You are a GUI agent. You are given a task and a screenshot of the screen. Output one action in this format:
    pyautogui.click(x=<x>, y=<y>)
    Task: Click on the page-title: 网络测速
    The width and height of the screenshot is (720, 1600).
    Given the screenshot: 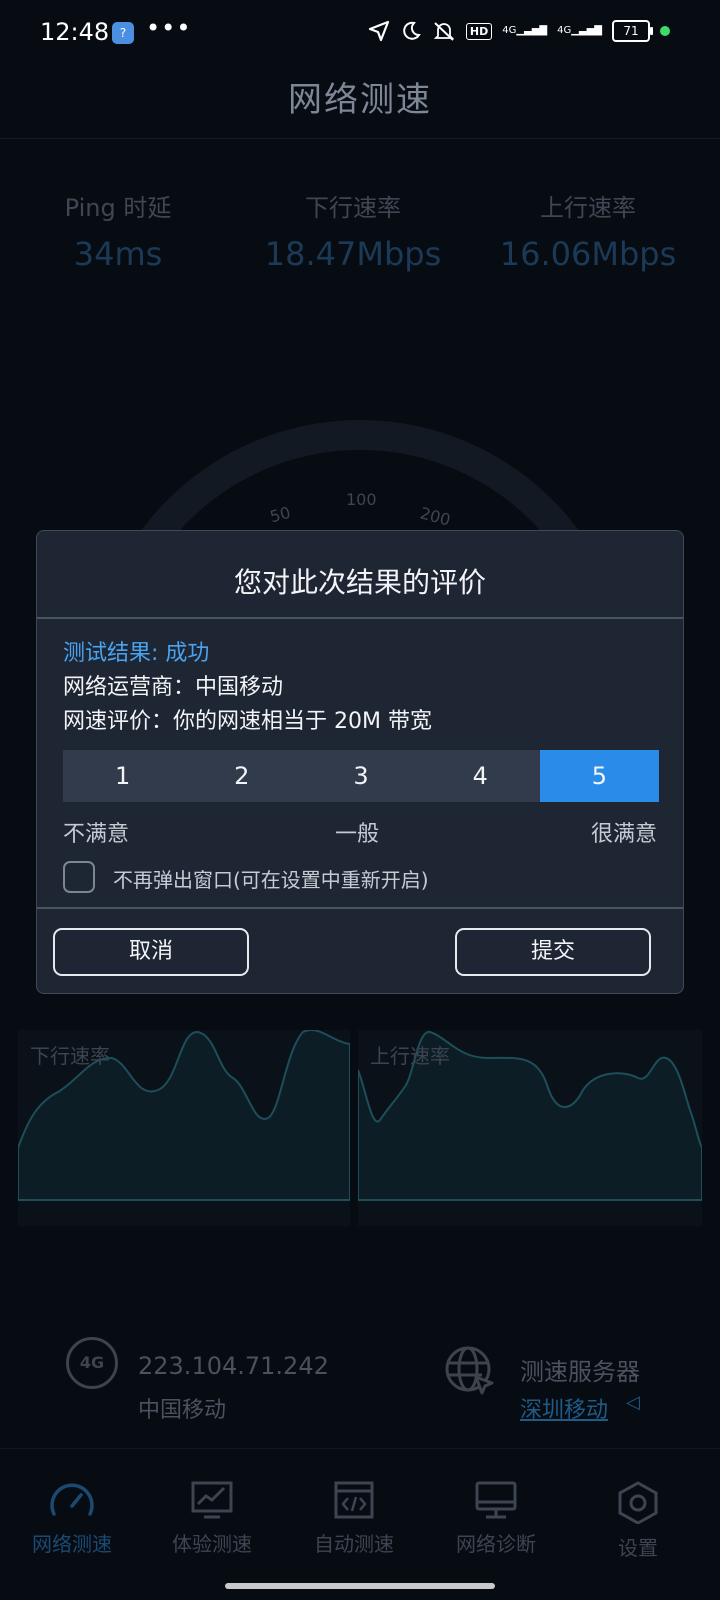 What is the action you would take?
    pyautogui.click(x=360, y=100)
    